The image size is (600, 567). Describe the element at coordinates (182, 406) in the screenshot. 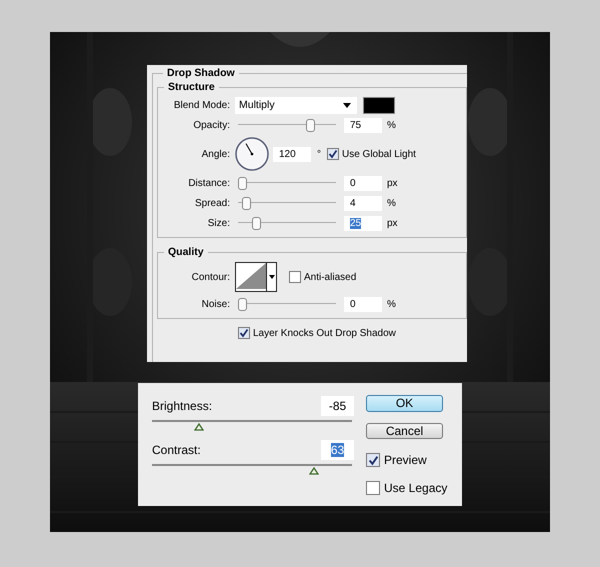

I see `field-label: Brightness:` at that location.